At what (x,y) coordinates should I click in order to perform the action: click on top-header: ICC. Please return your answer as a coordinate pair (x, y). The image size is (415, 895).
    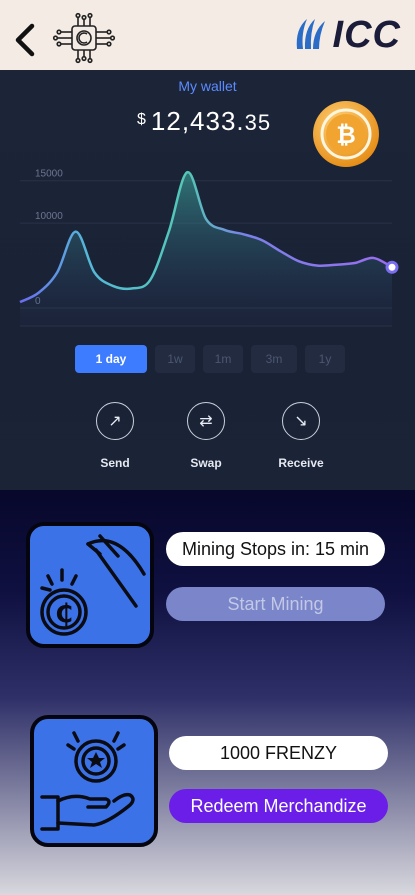
    Looking at the image, I should click on (207, 35).